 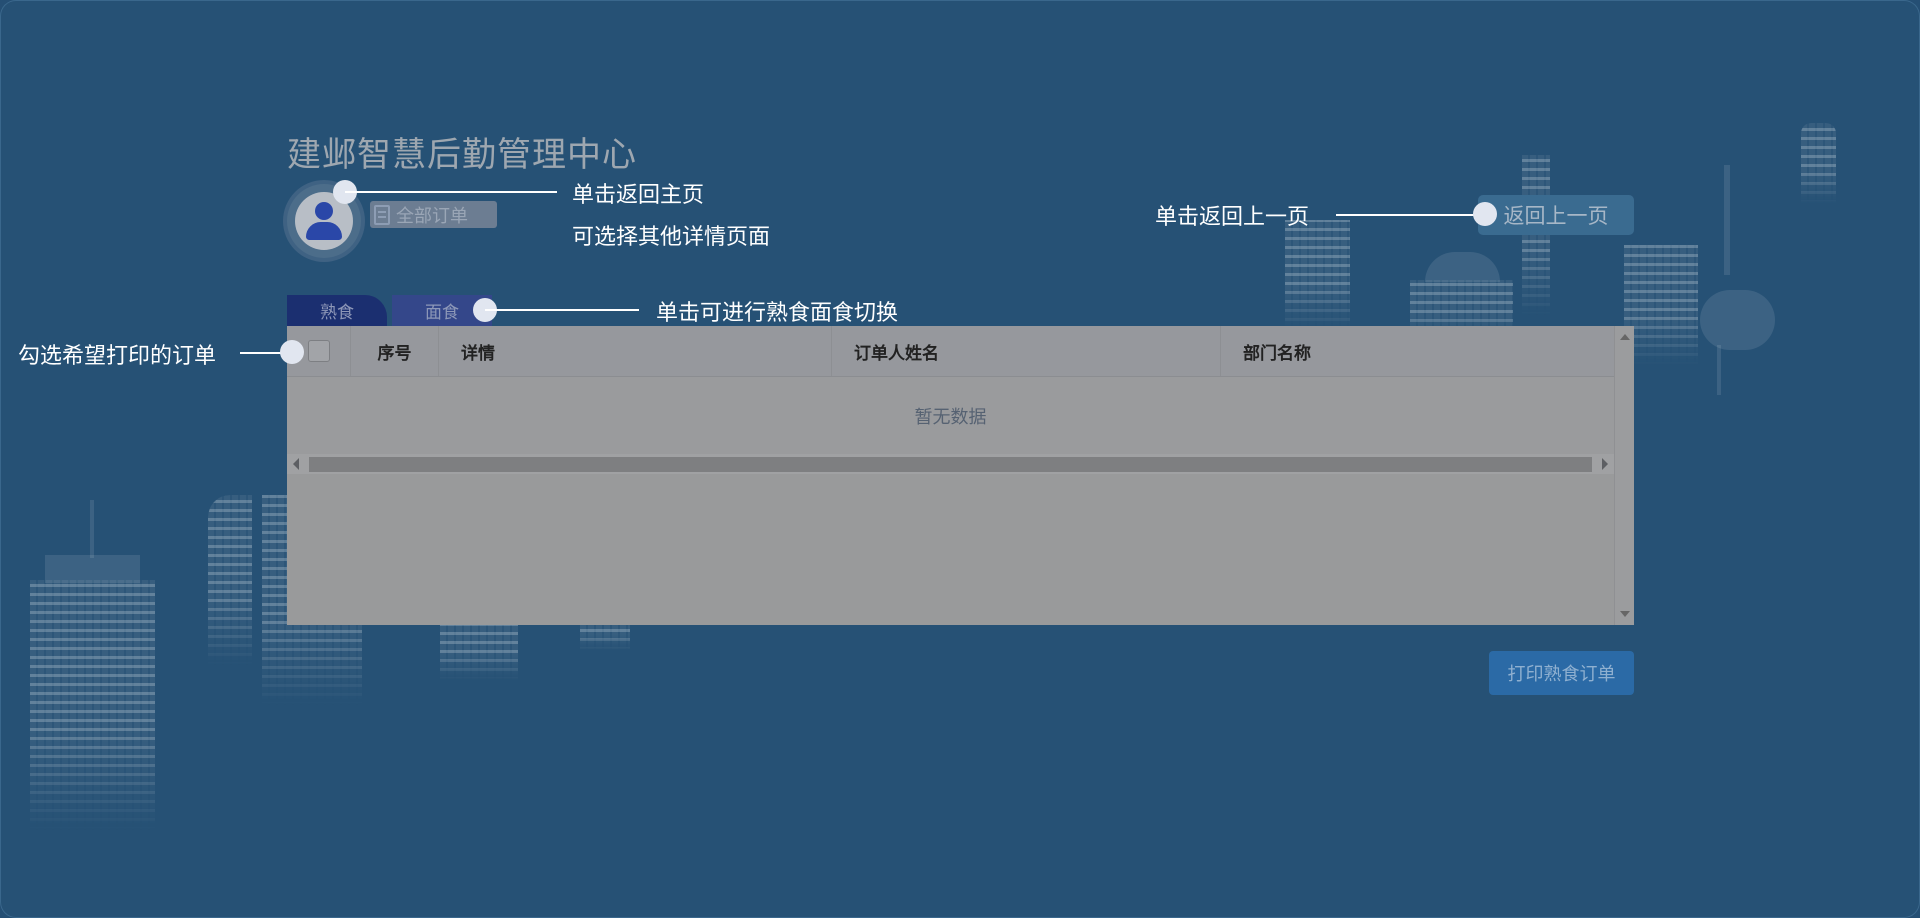 I want to click on select-all-checkbox, so click(x=318, y=351).